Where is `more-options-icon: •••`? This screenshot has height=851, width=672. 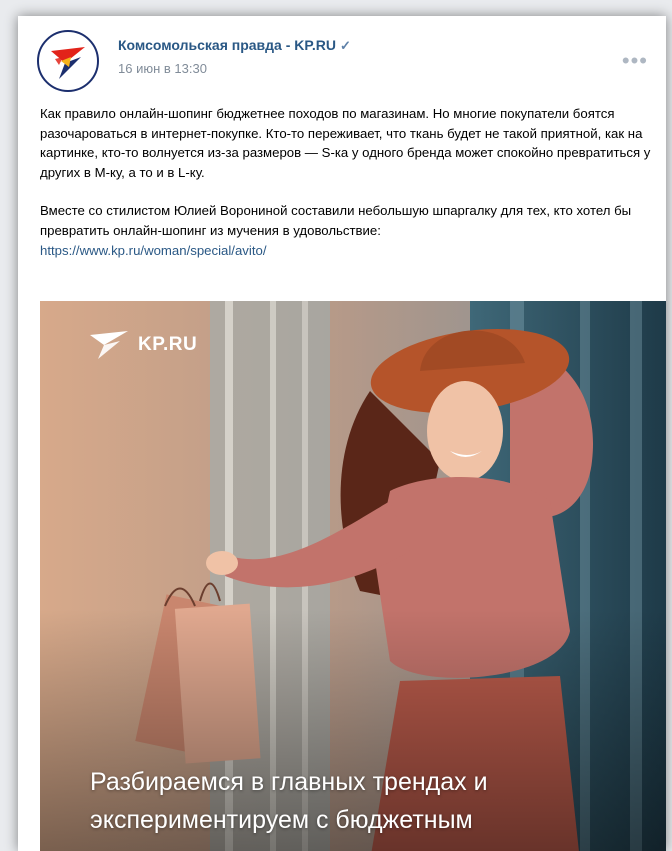 more-options-icon: ••• is located at coordinates (635, 61).